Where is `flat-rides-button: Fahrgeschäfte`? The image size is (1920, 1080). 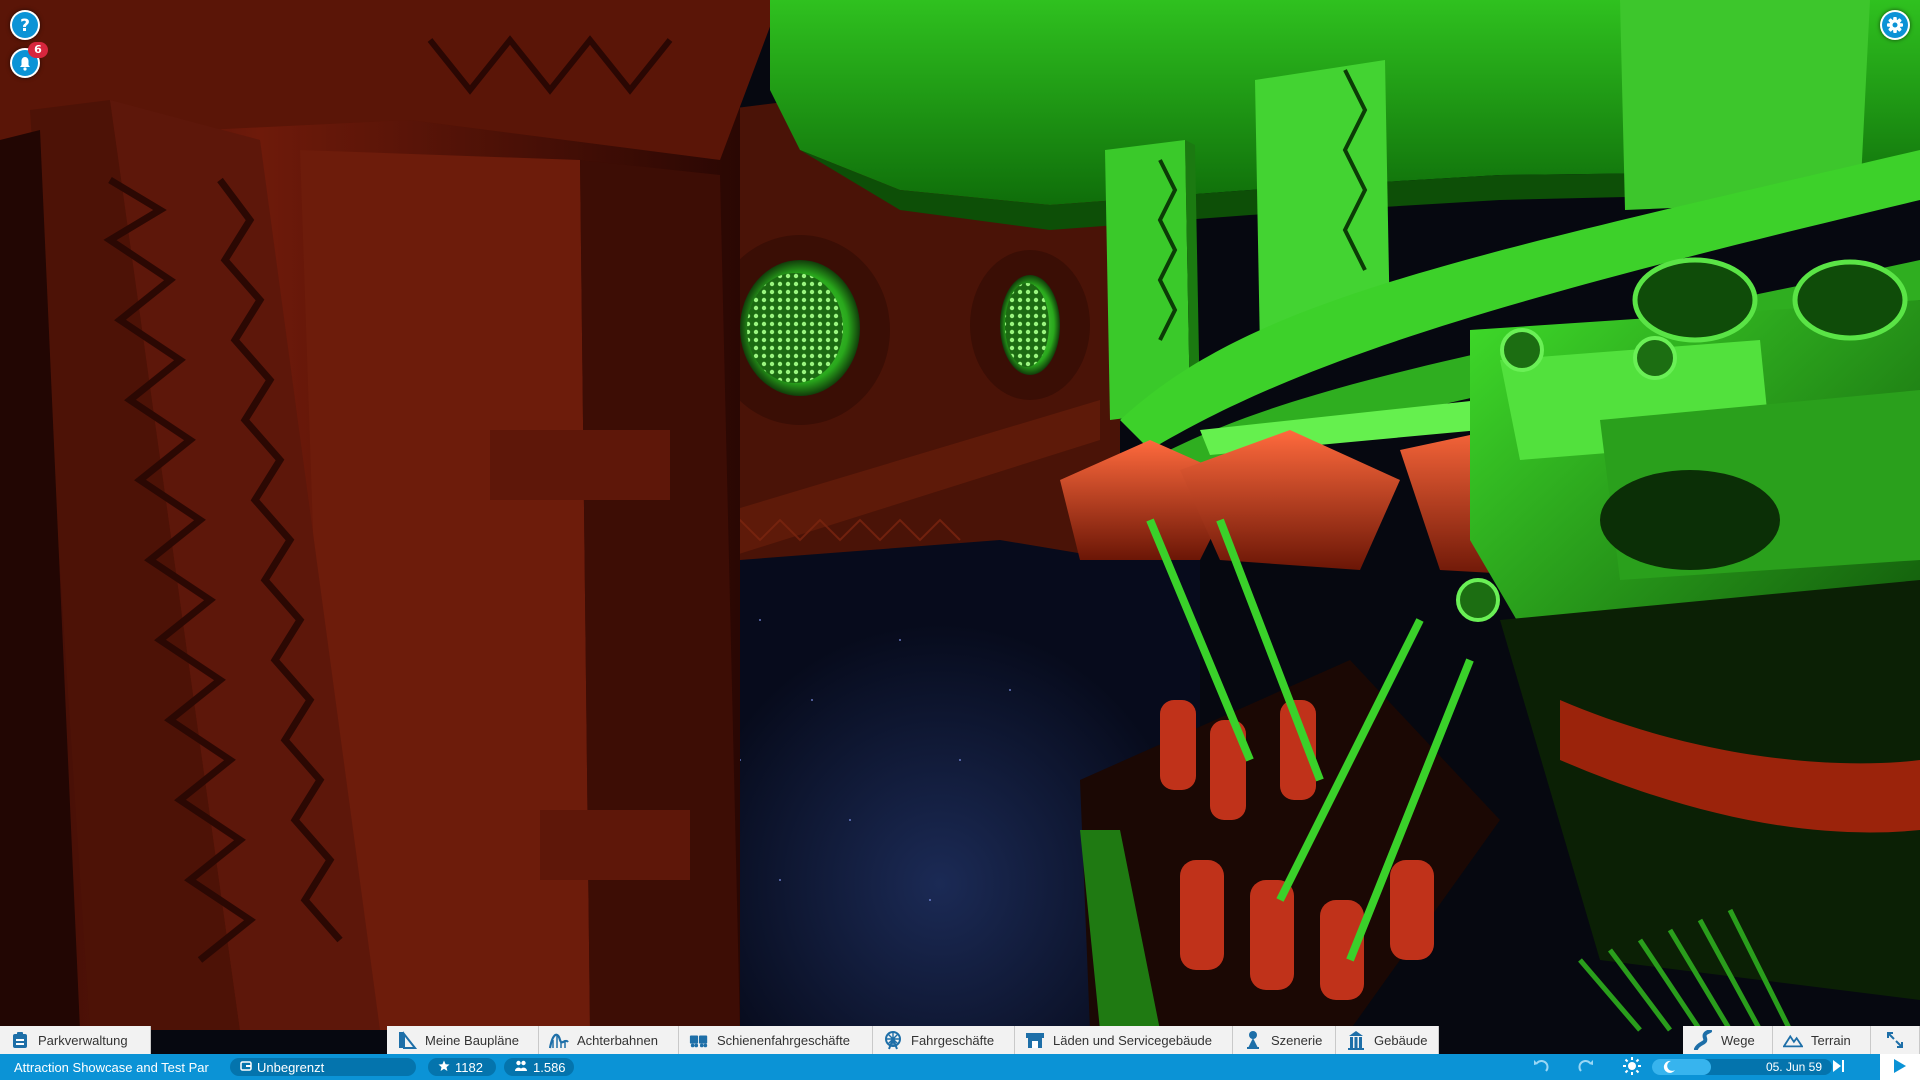
flat-rides-button: Fahrgeschäfte is located at coordinates (944, 1040).